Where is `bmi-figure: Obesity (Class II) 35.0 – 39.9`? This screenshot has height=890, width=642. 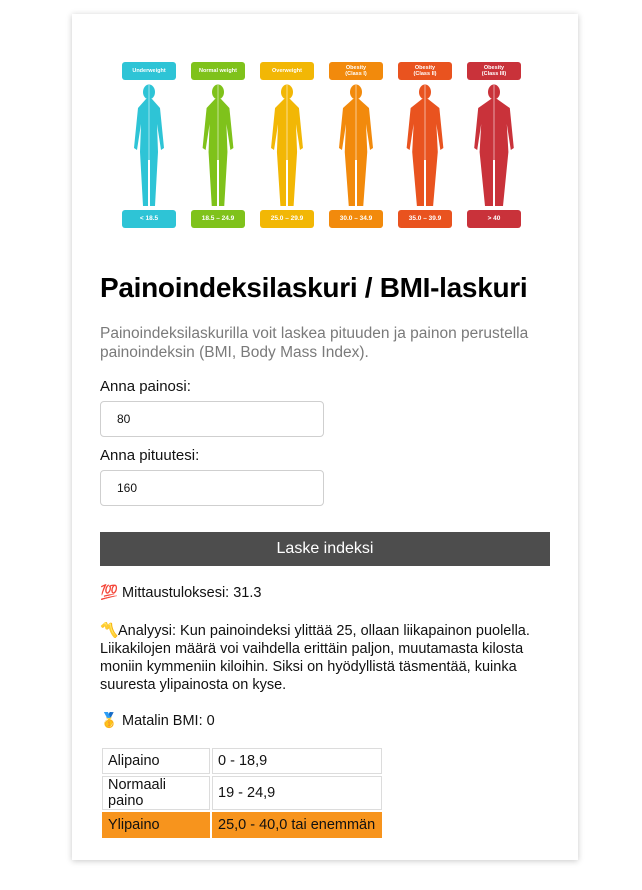 bmi-figure: Obesity (Class II) 35.0 – 39.9 is located at coordinates (425, 149).